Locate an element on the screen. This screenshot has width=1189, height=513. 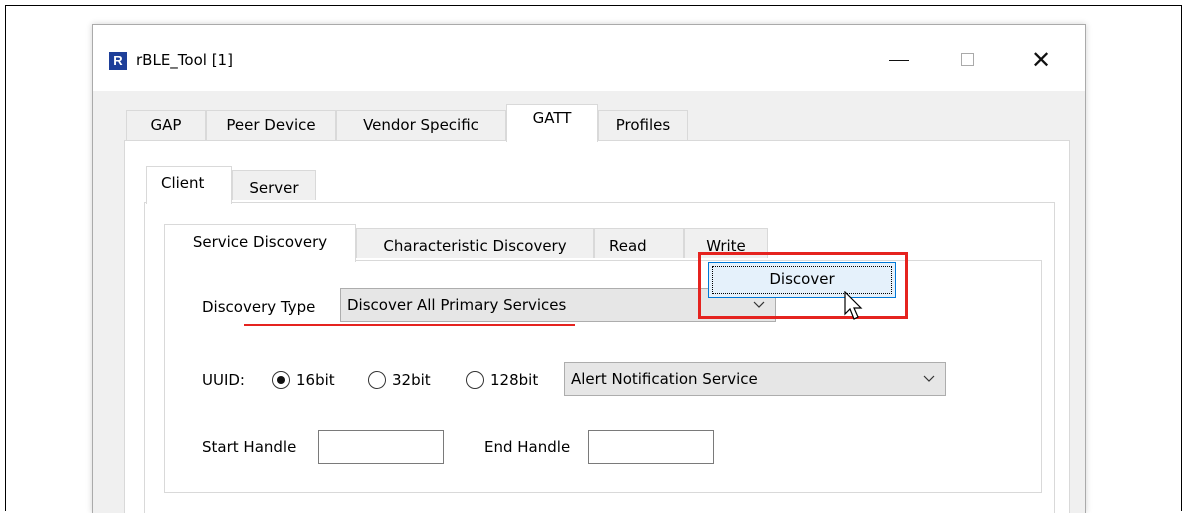
tab-server: Server is located at coordinates (274, 185).